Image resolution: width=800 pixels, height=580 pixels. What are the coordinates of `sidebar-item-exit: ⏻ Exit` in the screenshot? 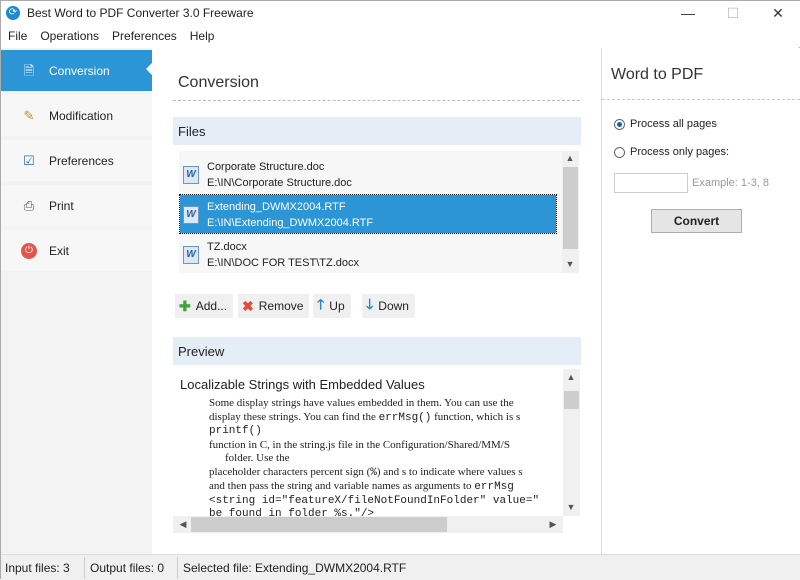 It's located at (76, 250).